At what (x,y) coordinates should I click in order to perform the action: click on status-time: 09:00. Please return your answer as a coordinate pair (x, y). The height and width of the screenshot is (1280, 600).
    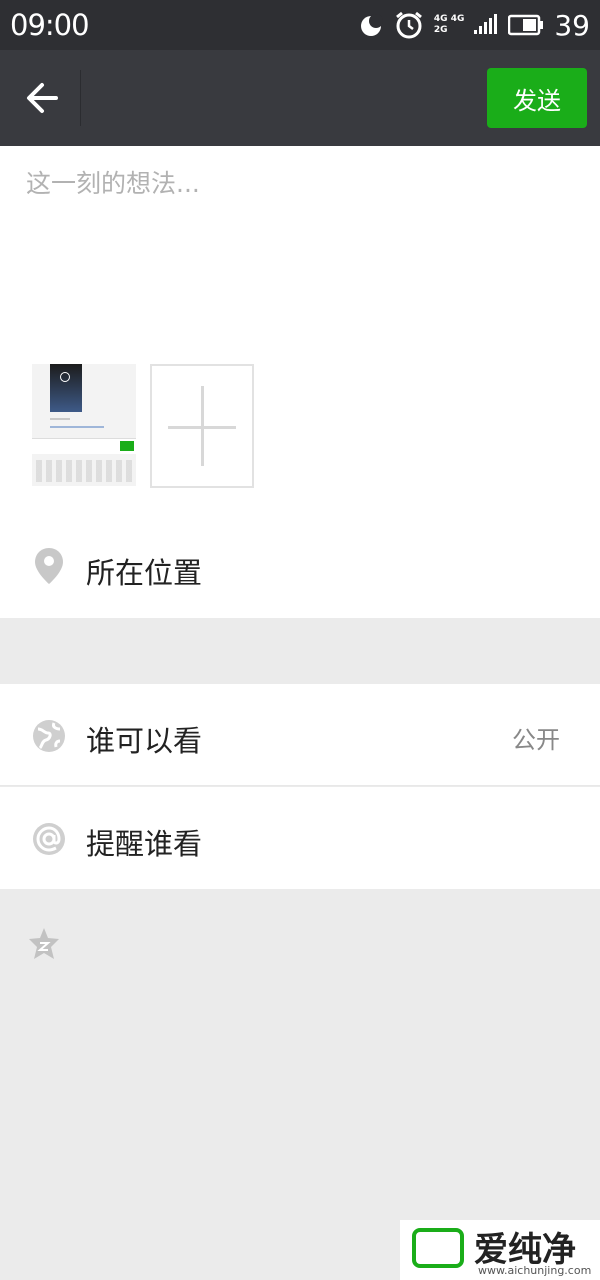
    Looking at the image, I should click on (50, 25).